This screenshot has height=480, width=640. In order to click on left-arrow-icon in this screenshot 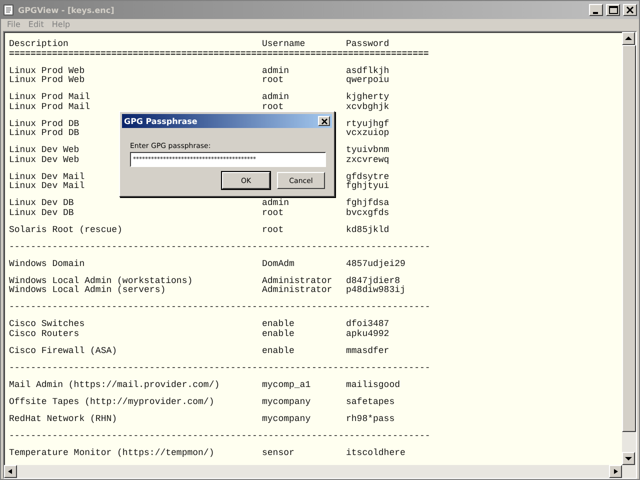, I will do `click(10, 471)`.